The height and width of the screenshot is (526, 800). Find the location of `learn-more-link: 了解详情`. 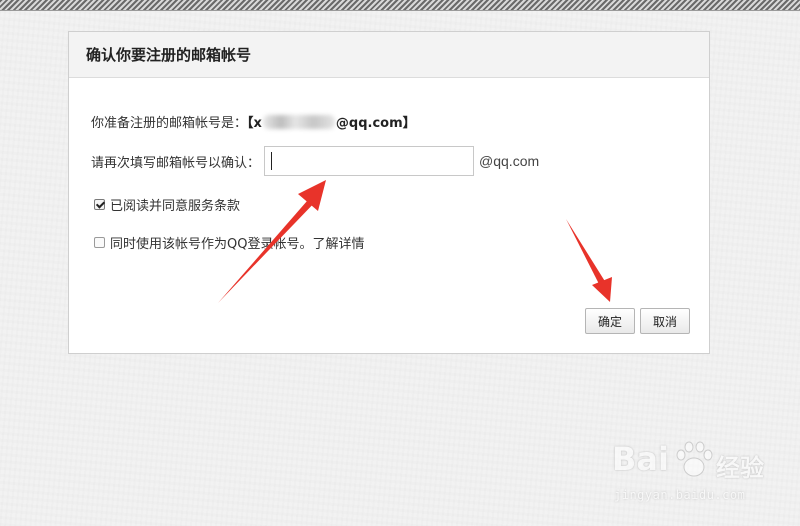

learn-more-link: 了解详情 is located at coordinates (338, 242).